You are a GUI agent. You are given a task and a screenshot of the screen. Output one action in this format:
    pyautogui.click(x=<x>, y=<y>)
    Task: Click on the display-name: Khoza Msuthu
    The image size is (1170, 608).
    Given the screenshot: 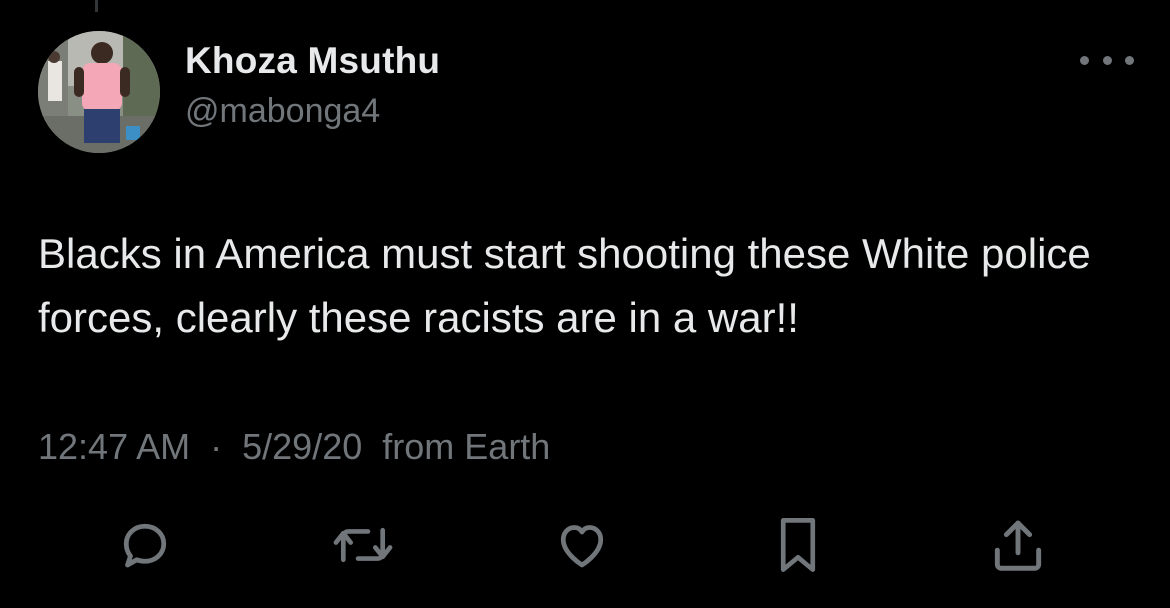 What is the action you would take?
    pyautogui.click(x=312, y=61)
    